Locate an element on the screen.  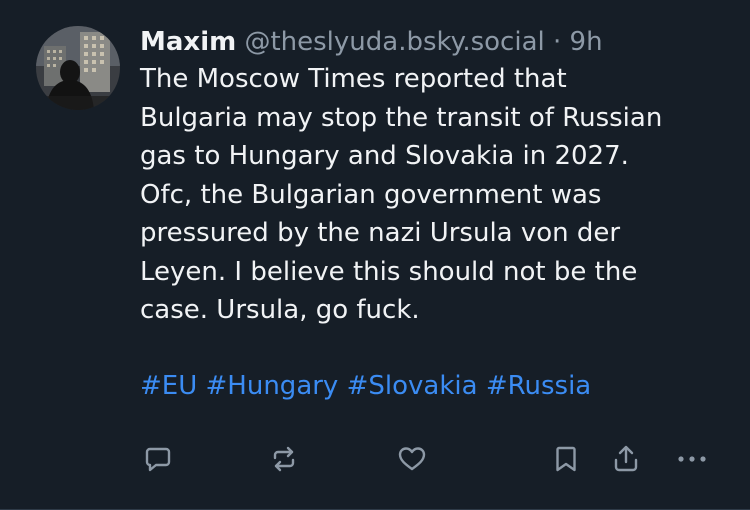
like-icon is located at coordinates (412, 459).